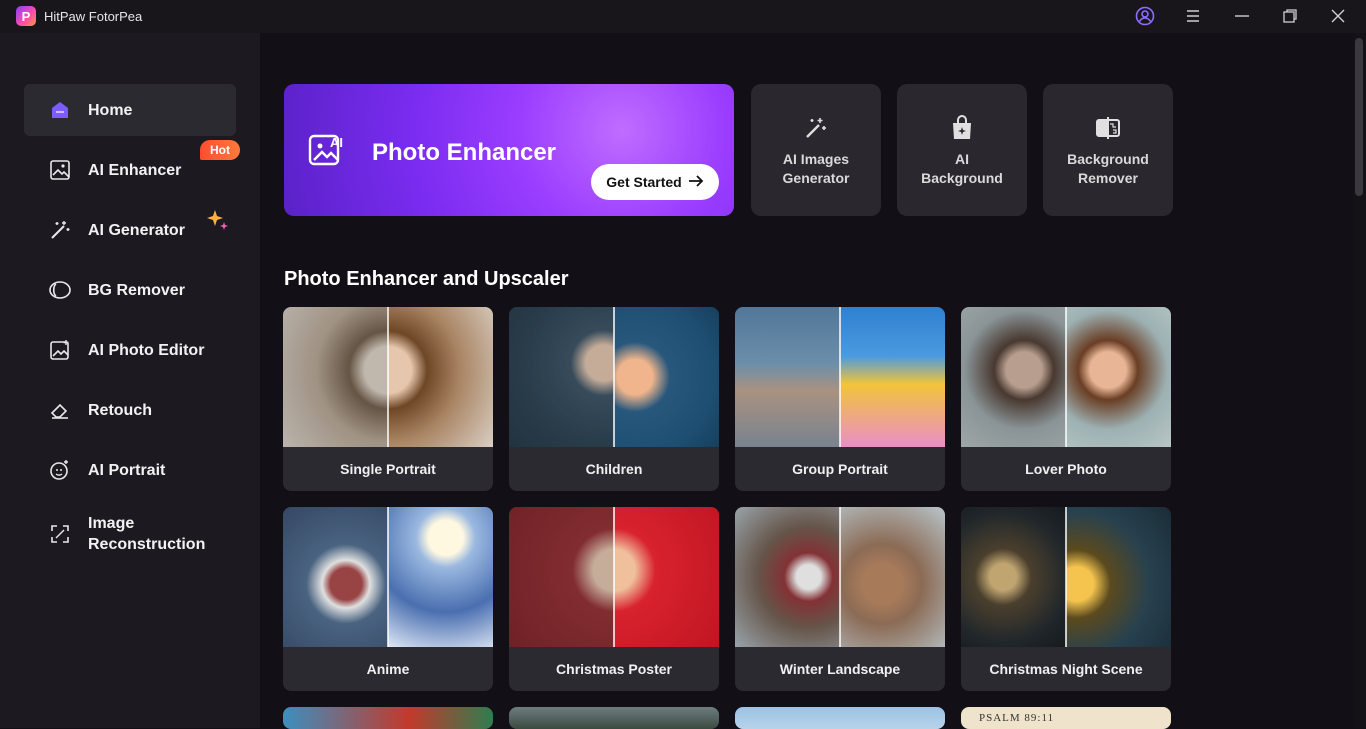 This screenshot has height=729, width=1366. Describe the element at coordinates (218, 220) in the screenshot. I see `sparkle-icon` at that location.